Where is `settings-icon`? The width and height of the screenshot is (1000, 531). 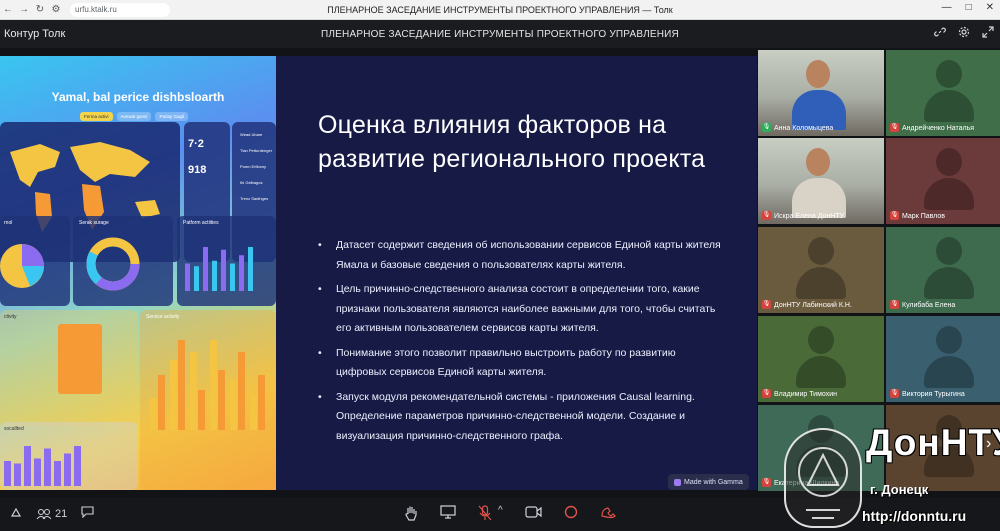
settings-icon is located at coordinates (964, 33).